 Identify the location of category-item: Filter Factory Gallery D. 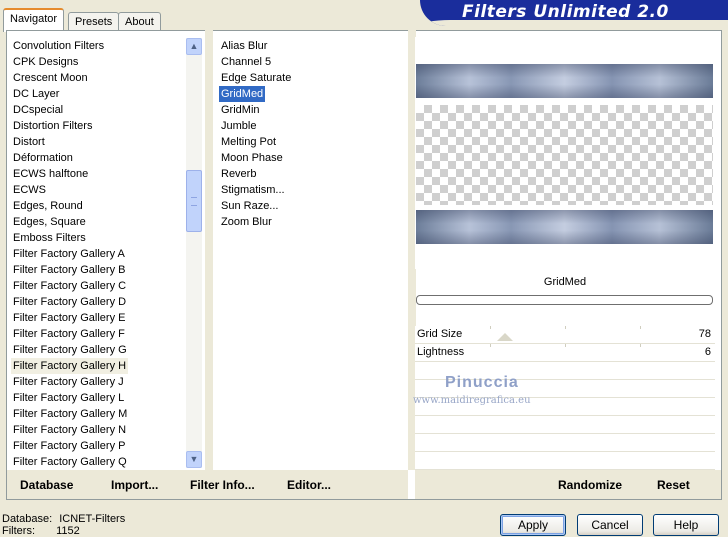
(99, 302).